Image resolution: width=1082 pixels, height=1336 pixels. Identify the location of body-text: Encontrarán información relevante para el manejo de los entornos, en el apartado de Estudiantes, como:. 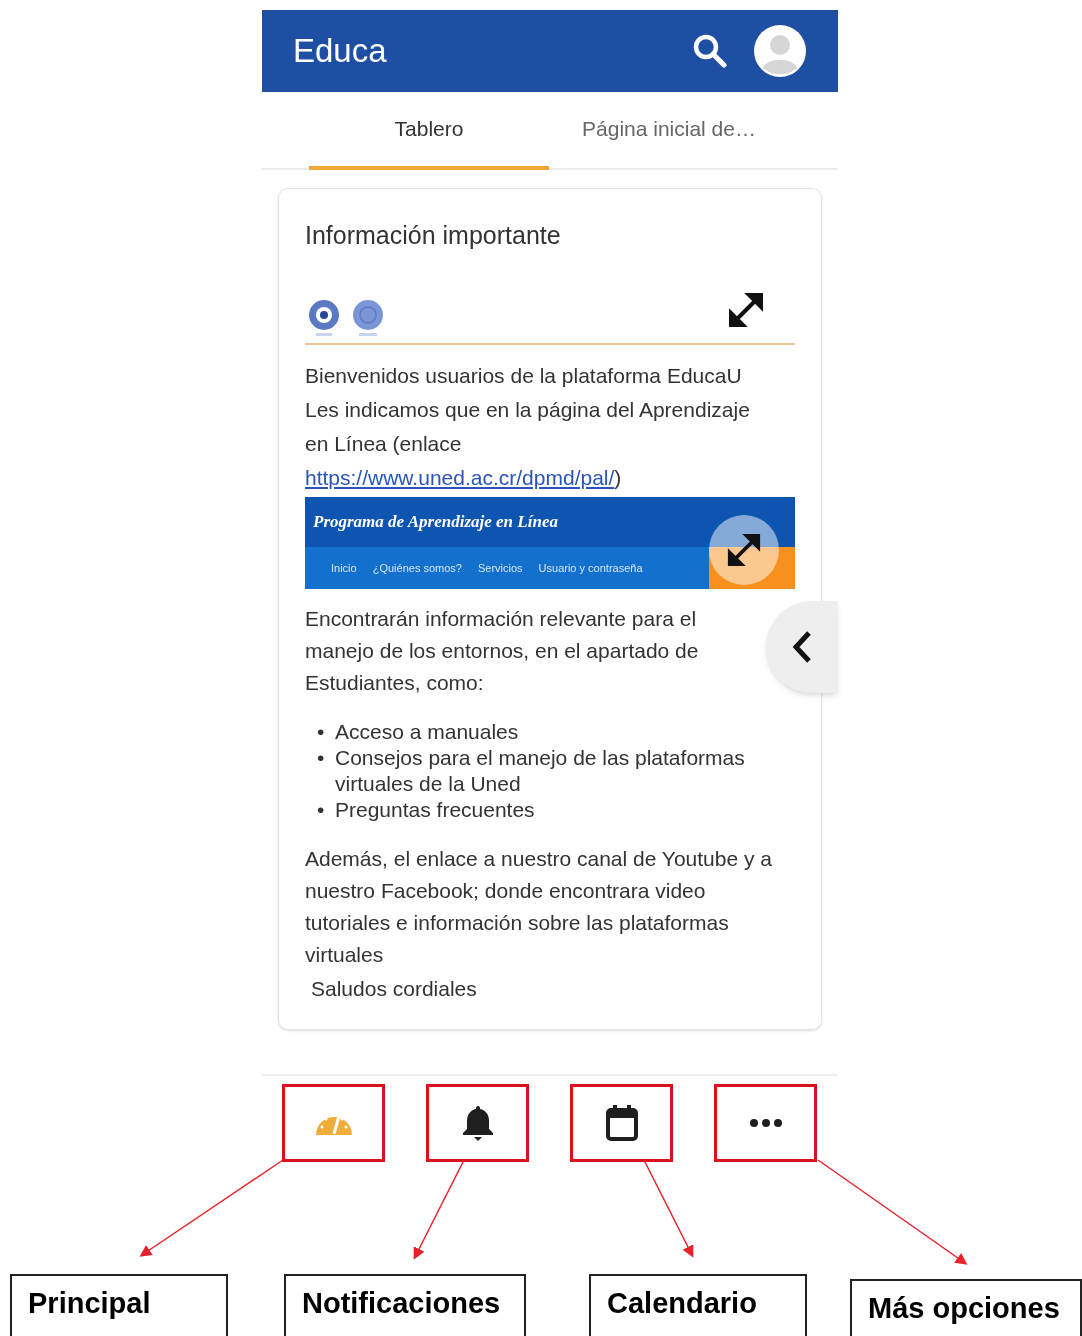
(502, 651).